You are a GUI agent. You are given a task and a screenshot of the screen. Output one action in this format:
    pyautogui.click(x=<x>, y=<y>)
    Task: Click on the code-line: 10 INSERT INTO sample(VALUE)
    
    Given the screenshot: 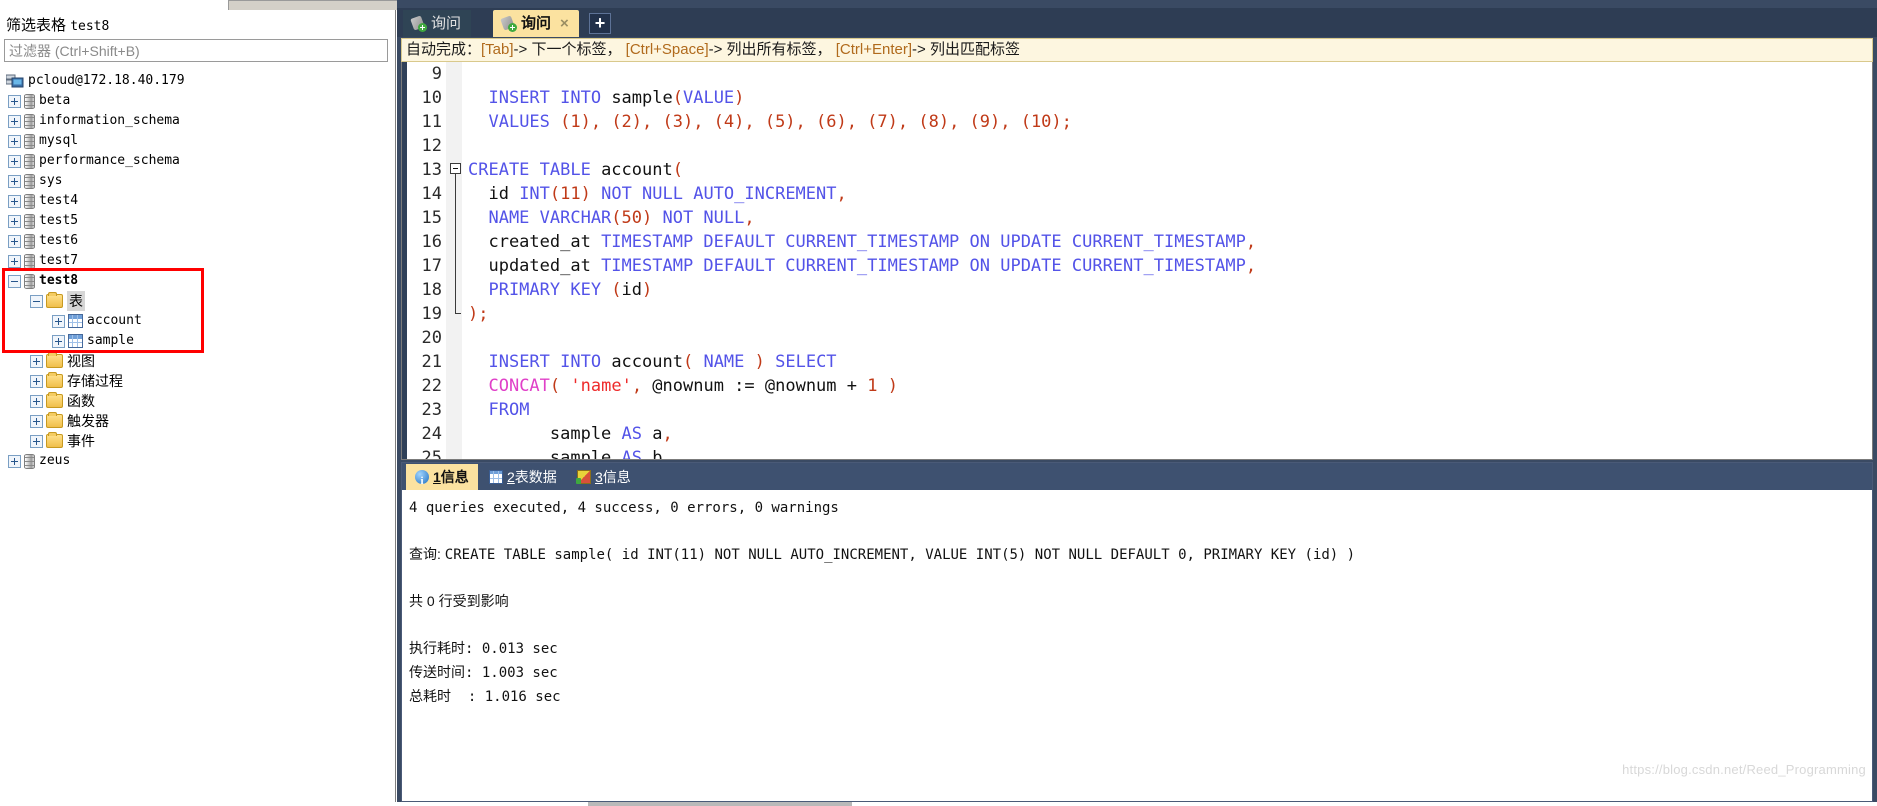 What is the action you would take?
    pyautogui.click(x=1137, y=98)
    